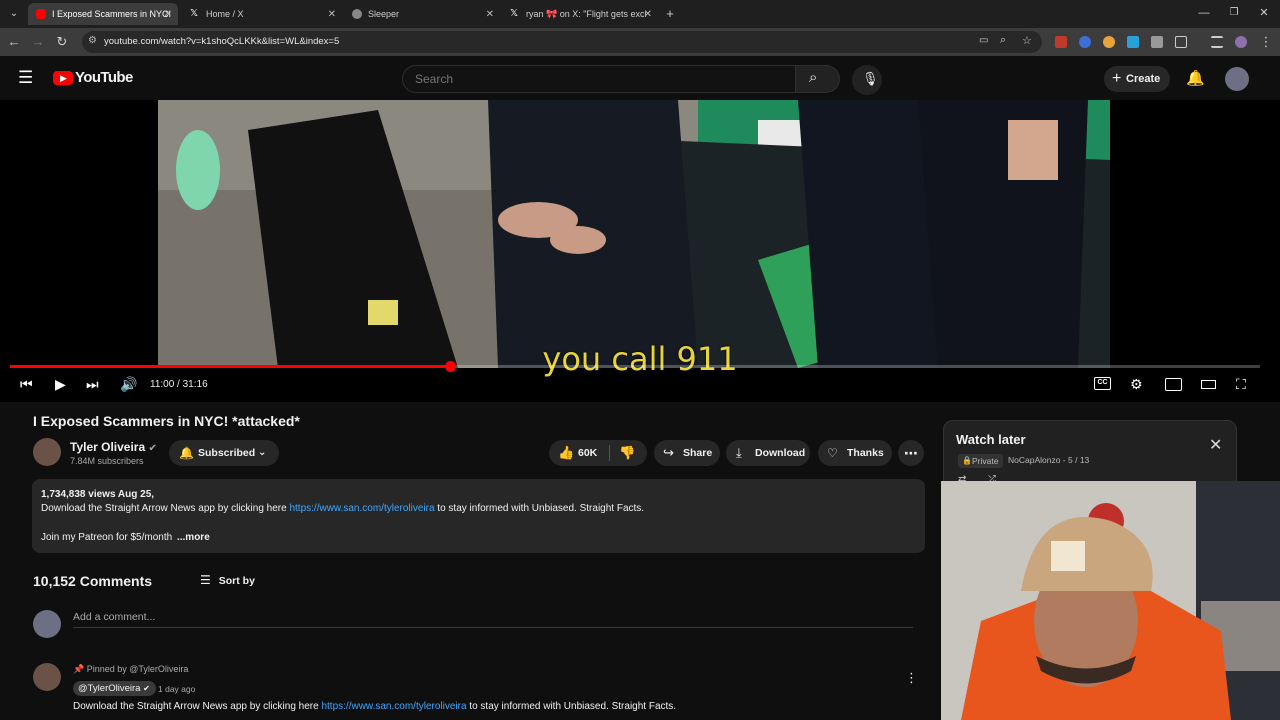 The width and height of the screenshot is (1280, 720). Describe the element at coordinates (25, 78) in the screenshot. I see `hamburger-menu-icon: ☰` at that location.